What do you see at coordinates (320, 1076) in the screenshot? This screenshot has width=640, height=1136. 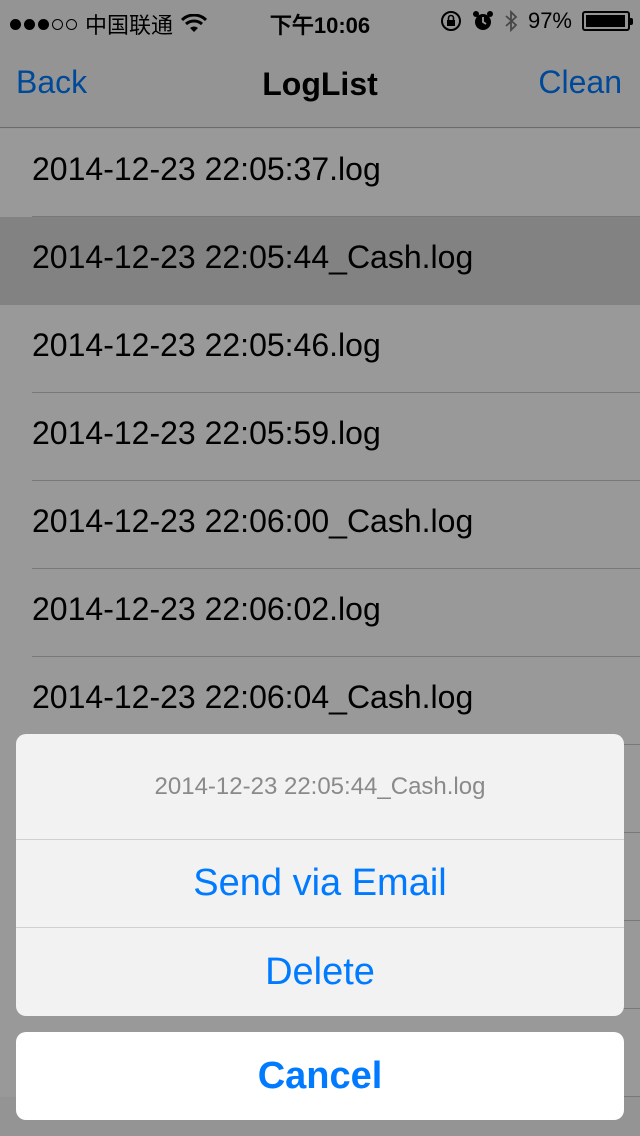 I see `cancel-button: Cancel` at bounding box center [320, 1076].